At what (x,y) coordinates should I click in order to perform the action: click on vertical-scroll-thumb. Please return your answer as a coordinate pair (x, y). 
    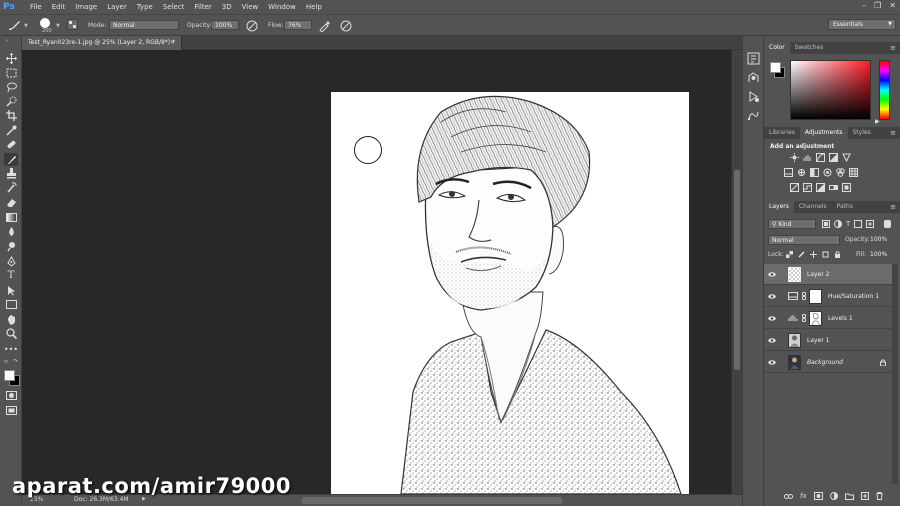
    Looking at the image, I should click on (737, 270).